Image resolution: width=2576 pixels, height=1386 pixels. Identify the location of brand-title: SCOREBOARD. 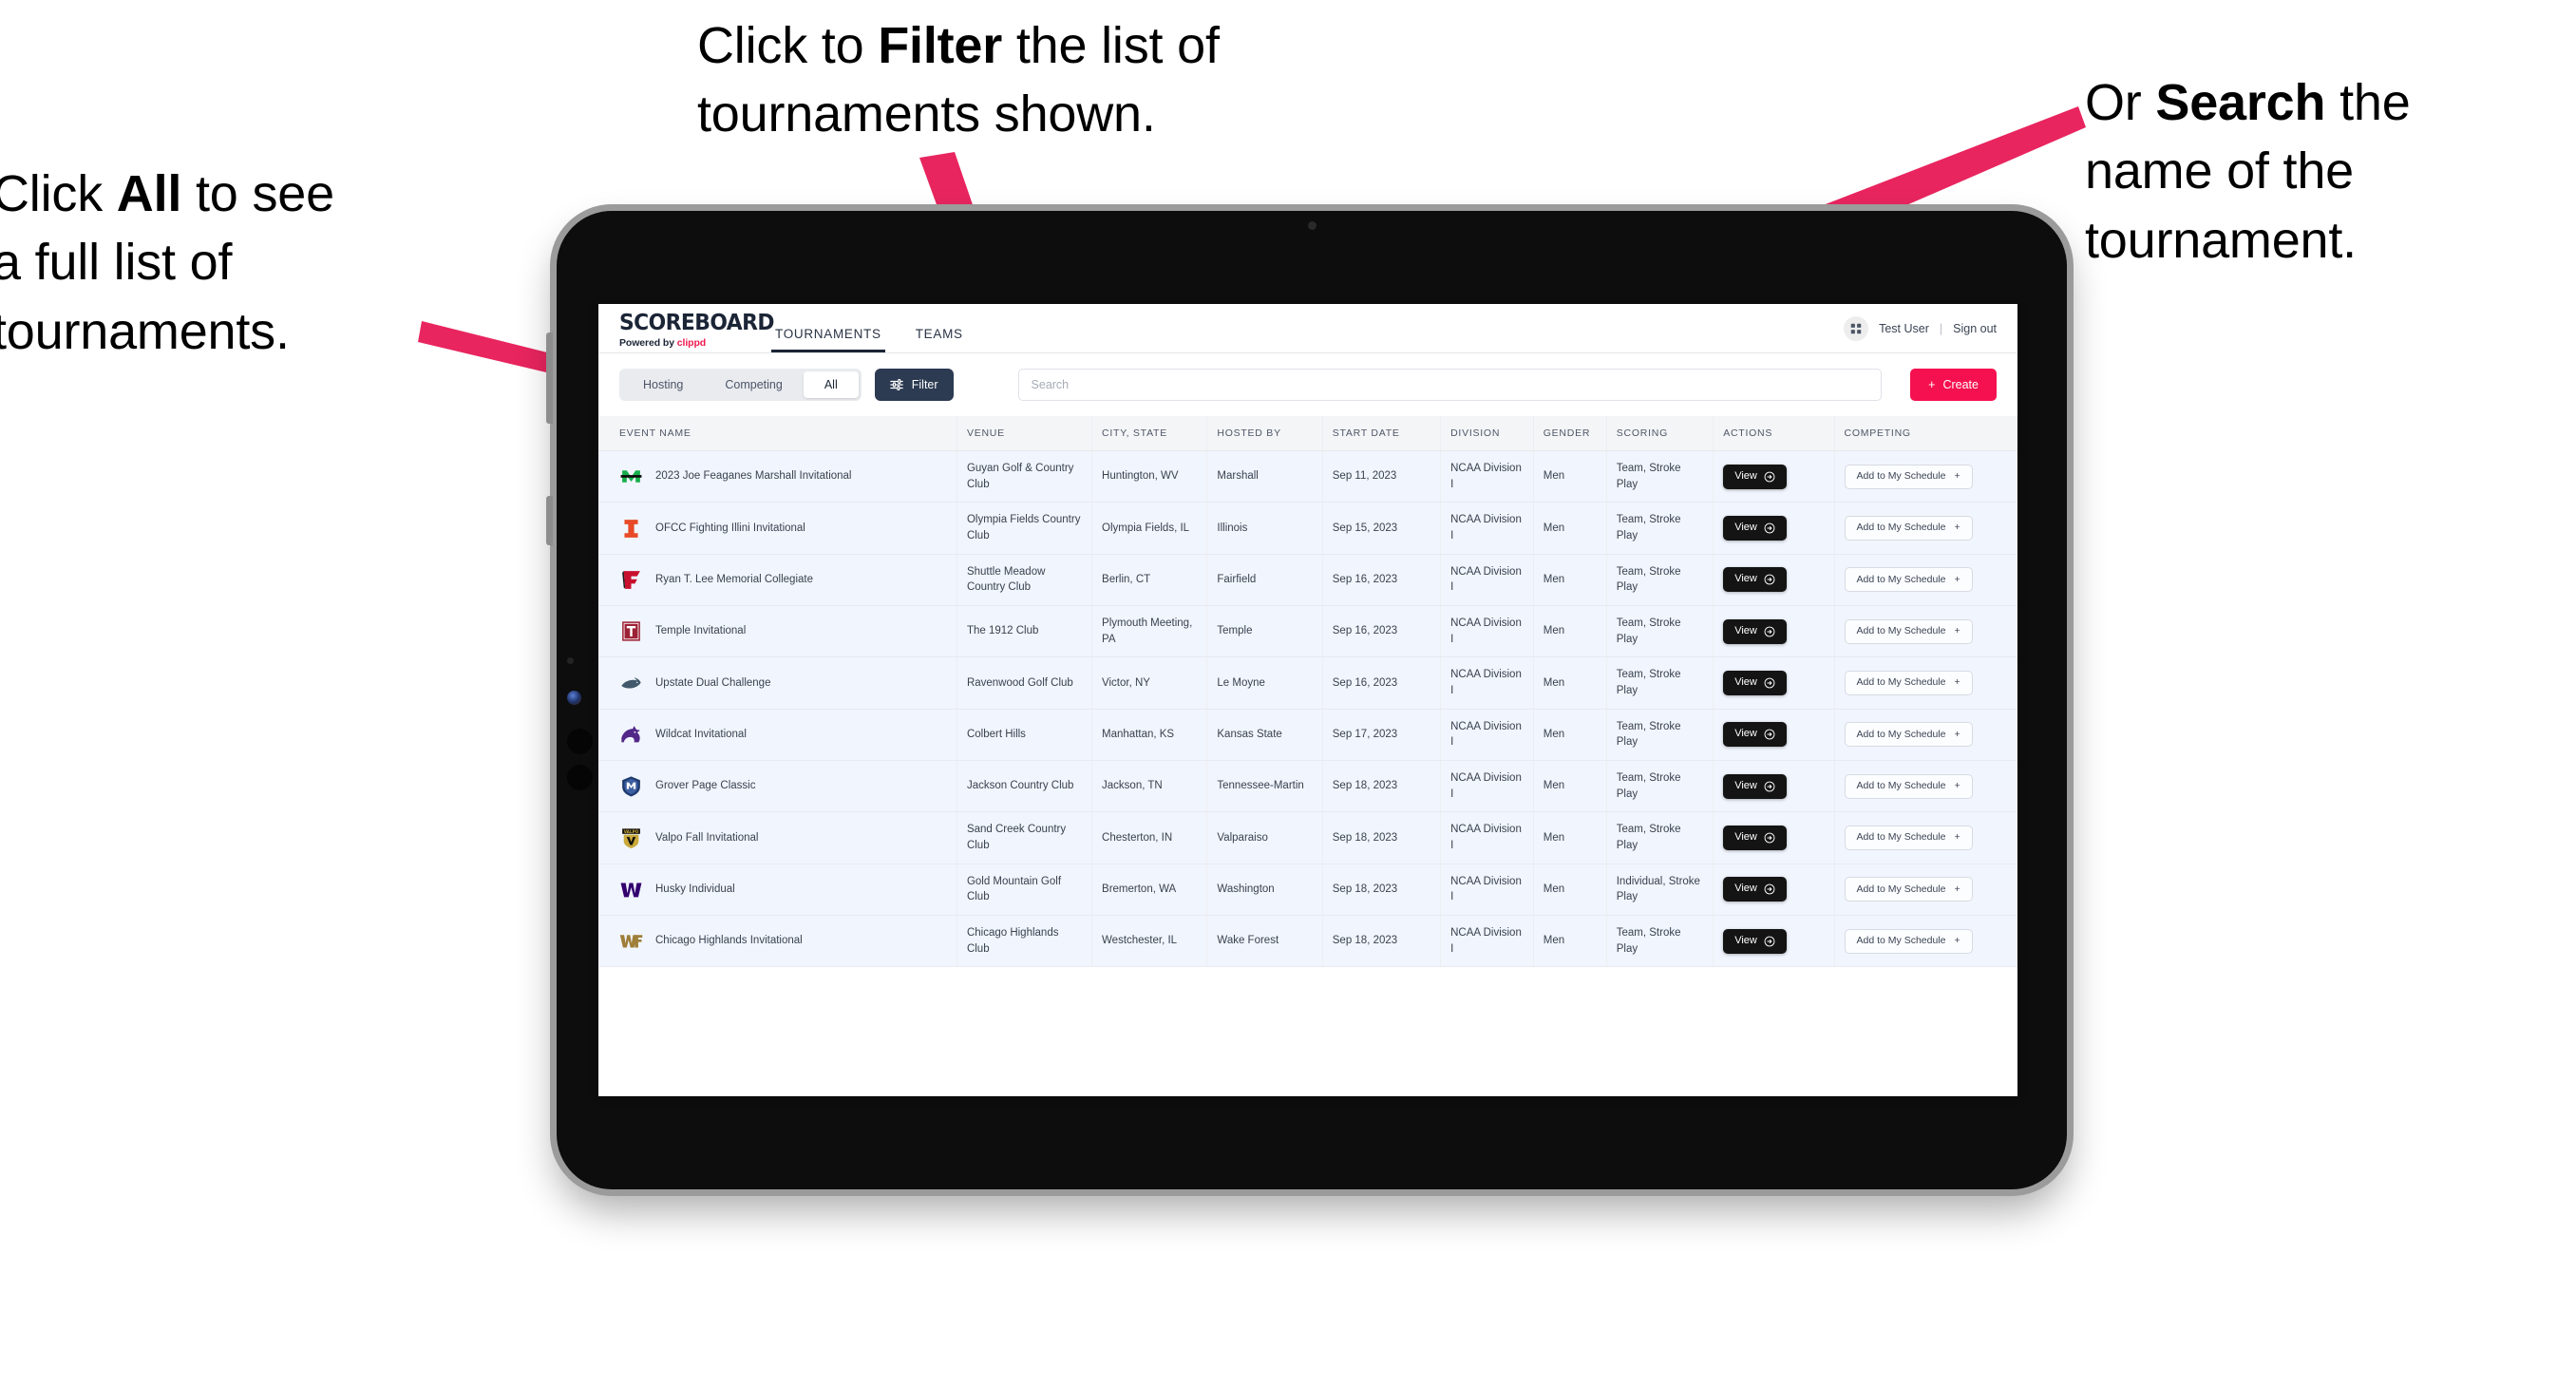
(696, 323).